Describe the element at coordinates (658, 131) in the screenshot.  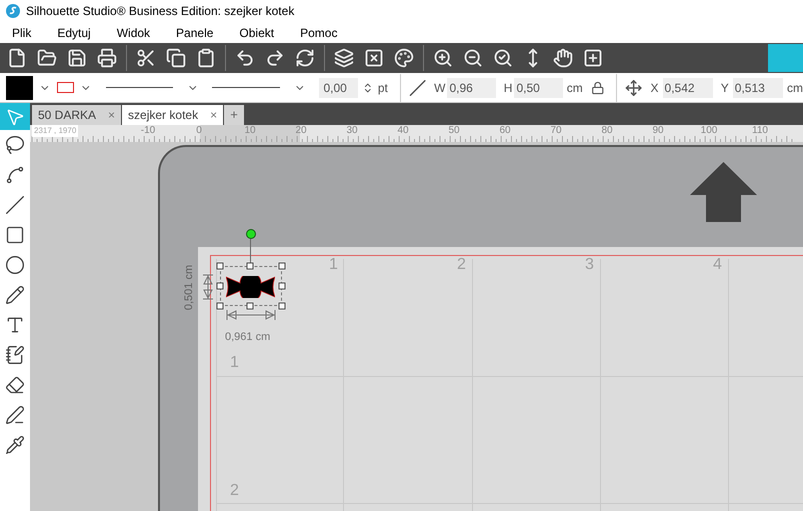
I see `ruler-label: 90` at that location.